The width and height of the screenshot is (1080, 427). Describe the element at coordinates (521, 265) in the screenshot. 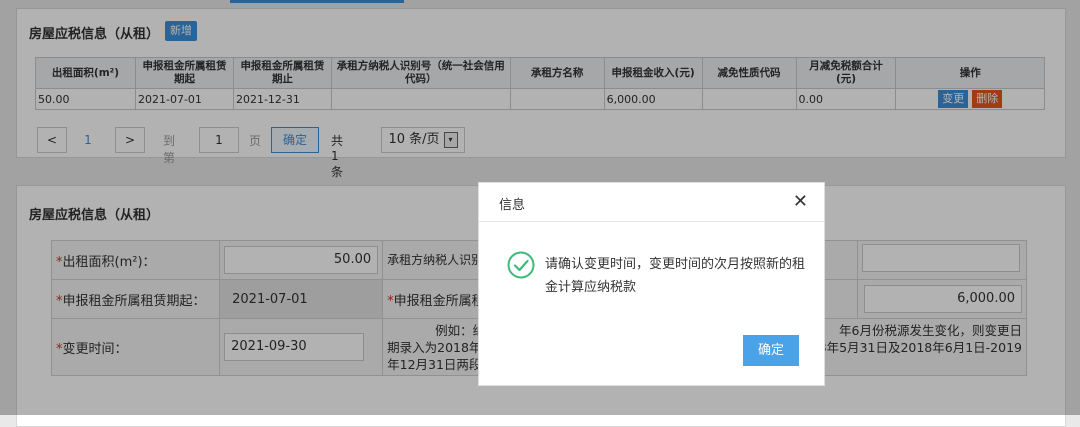

I see `success-check-icon` at that location.